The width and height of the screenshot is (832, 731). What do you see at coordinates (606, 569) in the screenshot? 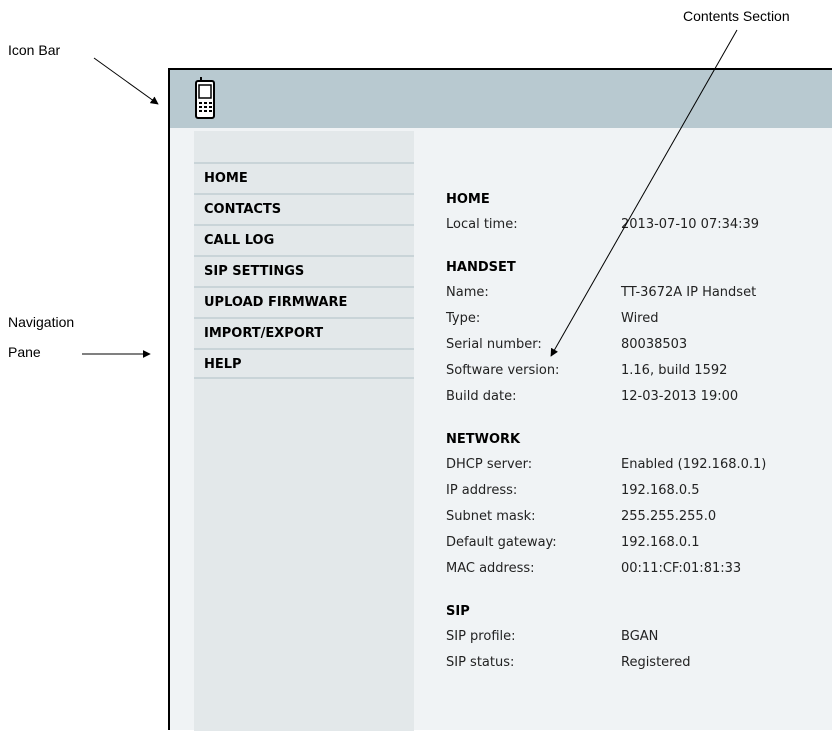
I see `info-row: MAC address: 00:11:CF:01:81:33` at bounding box center [606, 569].